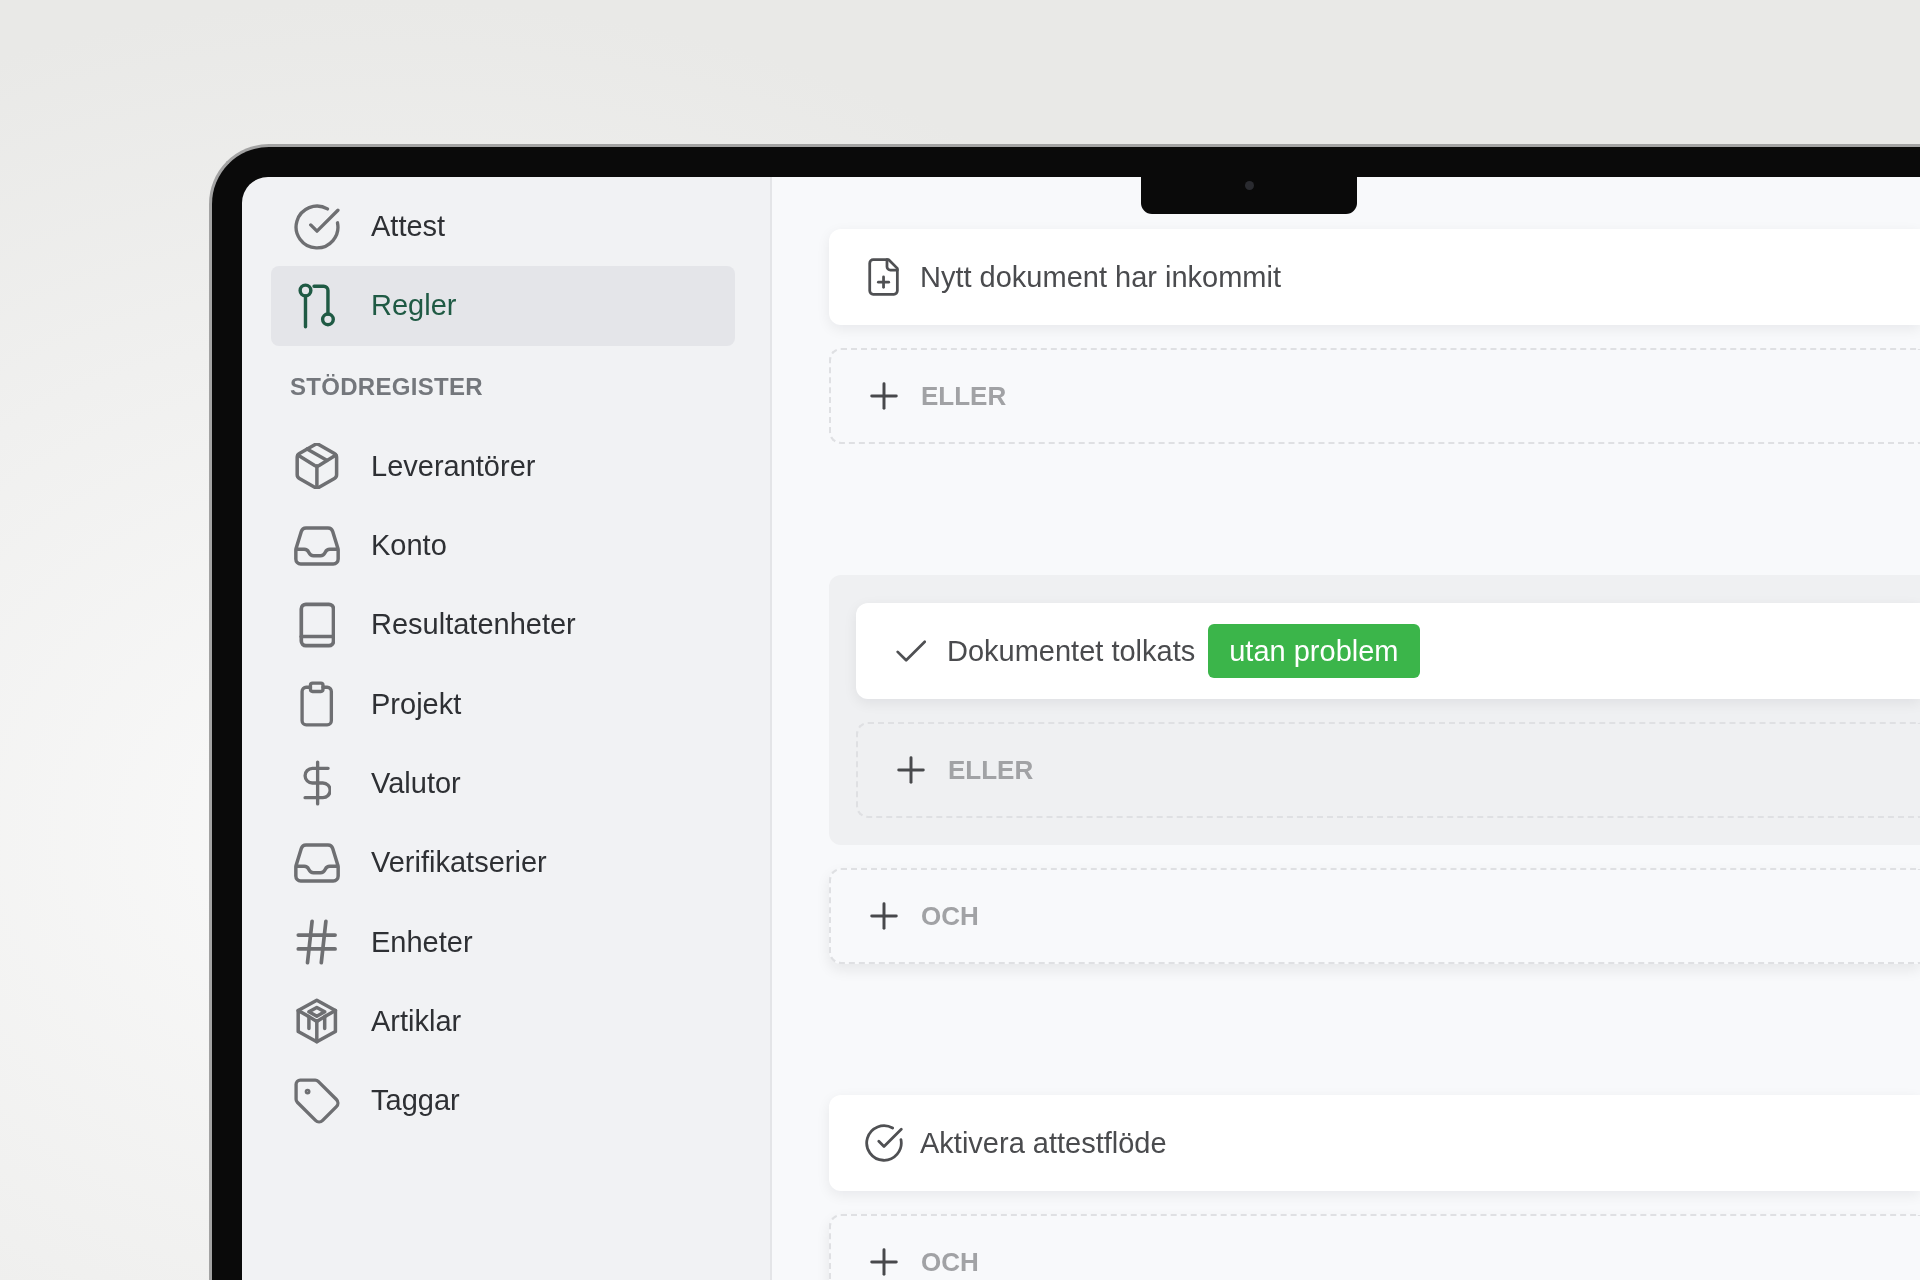 This screenshot has height=1280, width=1920. What do you see at coordinates (1043, 1143) in the screenshot?
I see `card-text: Aktivera attestflöde` at bounding box center [1043, 1143].